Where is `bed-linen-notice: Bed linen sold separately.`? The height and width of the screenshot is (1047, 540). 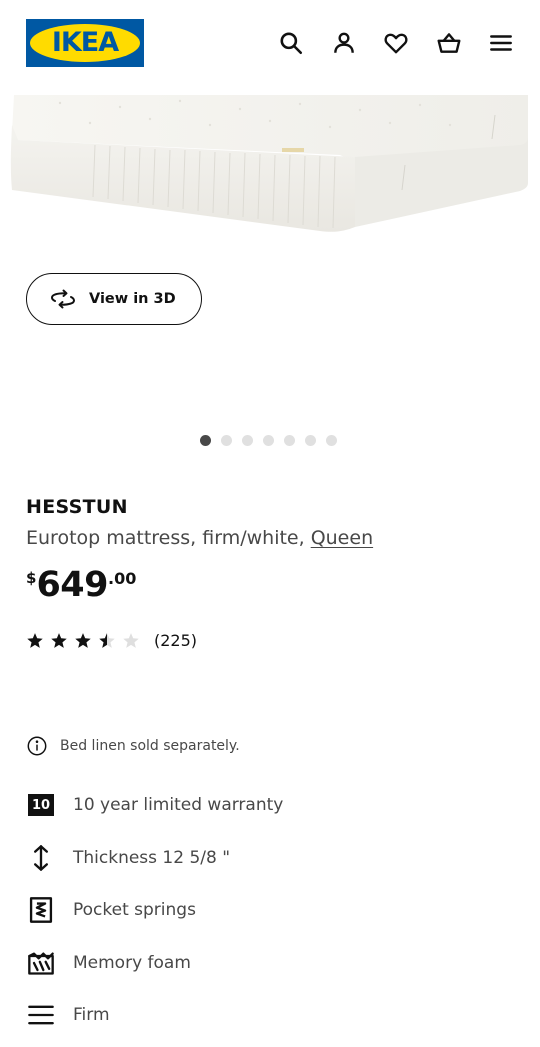
bed-linen-notice: Bed linen sold separately. is located at coordinates (133, 746).